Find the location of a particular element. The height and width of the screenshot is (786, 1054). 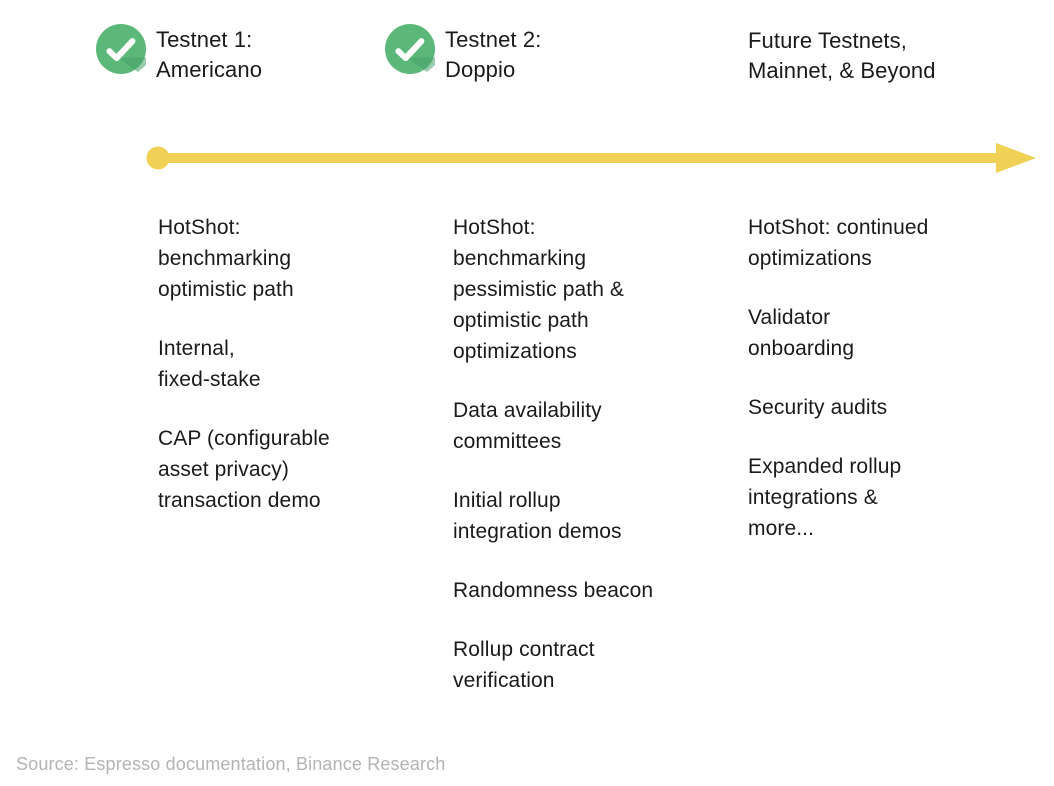

milestone-label: Future Testnets, Mainnet, & Beyond is located at coordinates (842, 55).